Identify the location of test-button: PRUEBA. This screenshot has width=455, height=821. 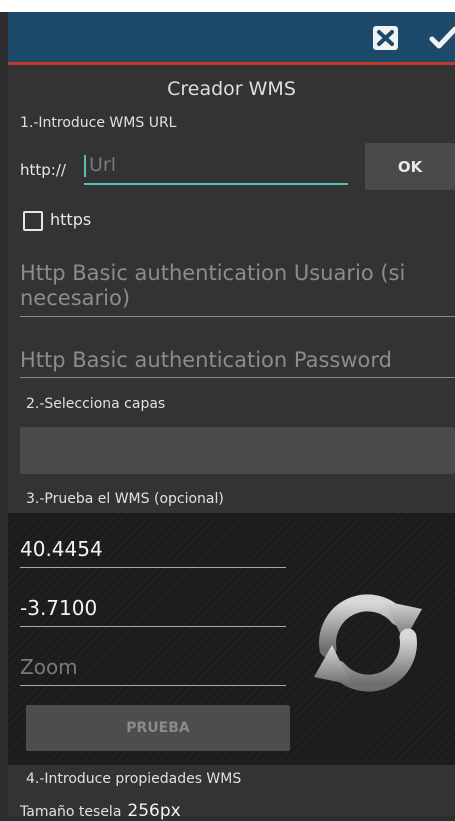
(158, 728).